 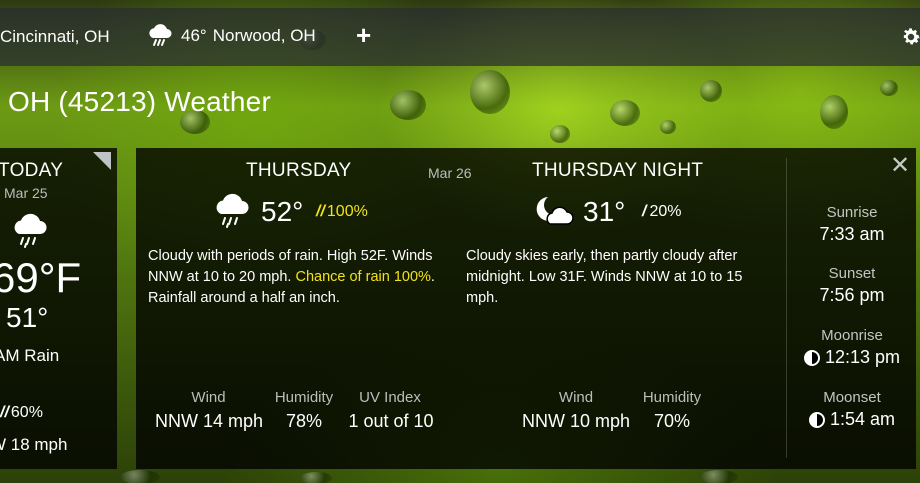 What do you see at coordinates (347, 211) in the screenshot?
I see `day-precip: 100%` at bounding box center [347, 211].